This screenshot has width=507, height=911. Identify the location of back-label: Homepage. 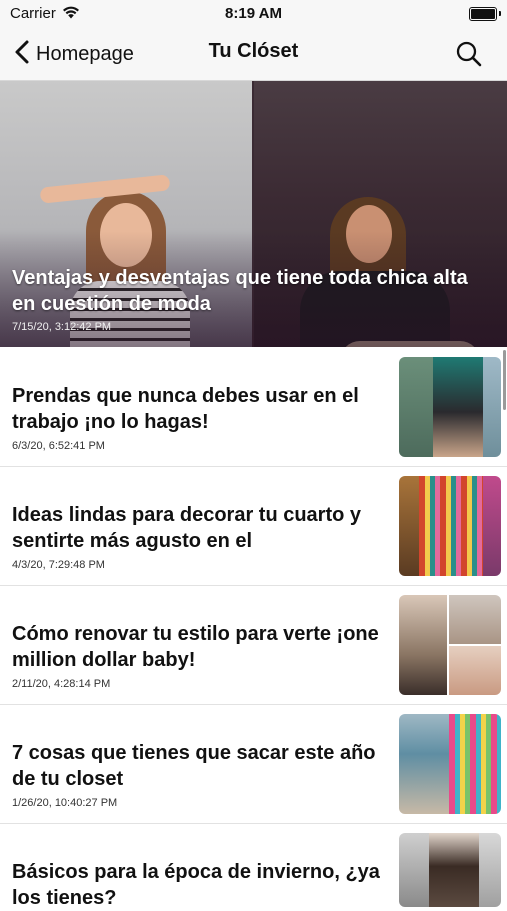
(85, 53).